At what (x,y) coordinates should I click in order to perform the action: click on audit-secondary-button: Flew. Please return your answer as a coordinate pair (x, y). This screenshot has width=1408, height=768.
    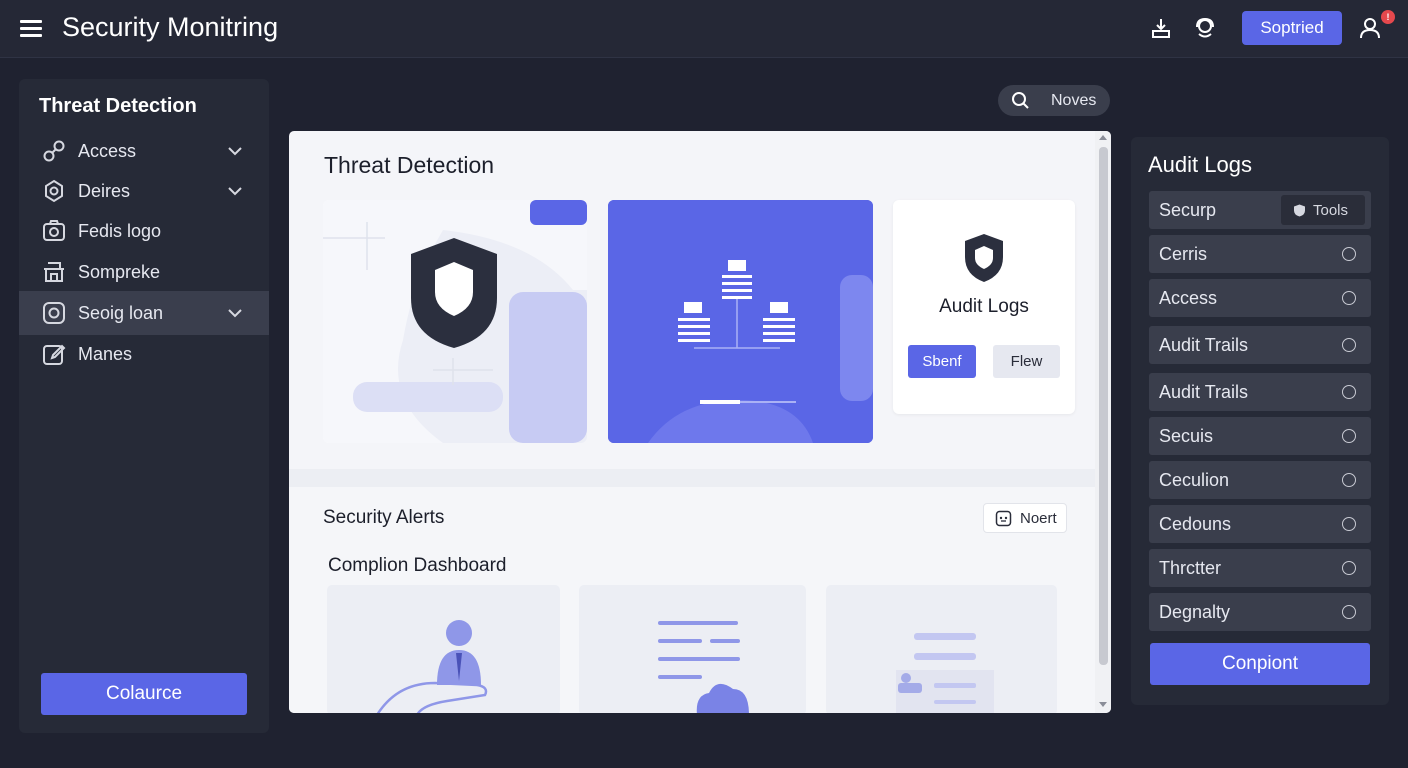
    Looking at the image, I should click on (1026, 361).